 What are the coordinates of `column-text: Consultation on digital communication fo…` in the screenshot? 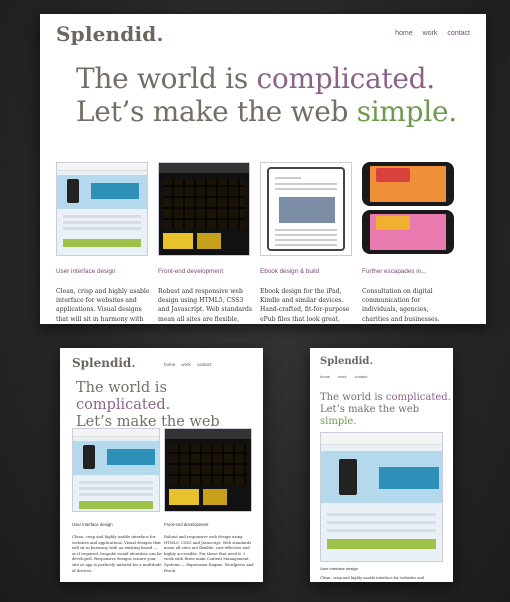 It's located at (401, 305).